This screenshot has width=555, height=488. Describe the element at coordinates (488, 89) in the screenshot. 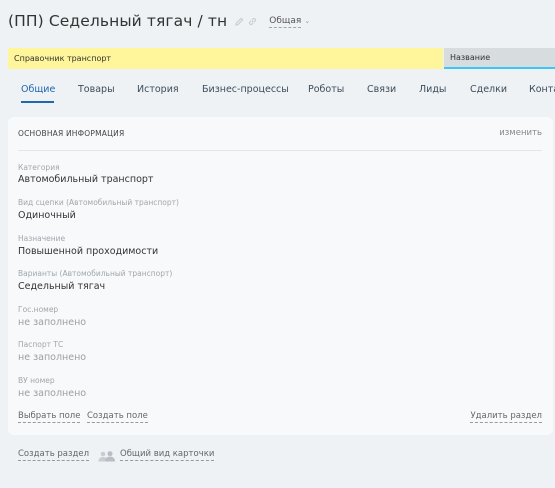

I see `tab-deals: Сделки` at that location.